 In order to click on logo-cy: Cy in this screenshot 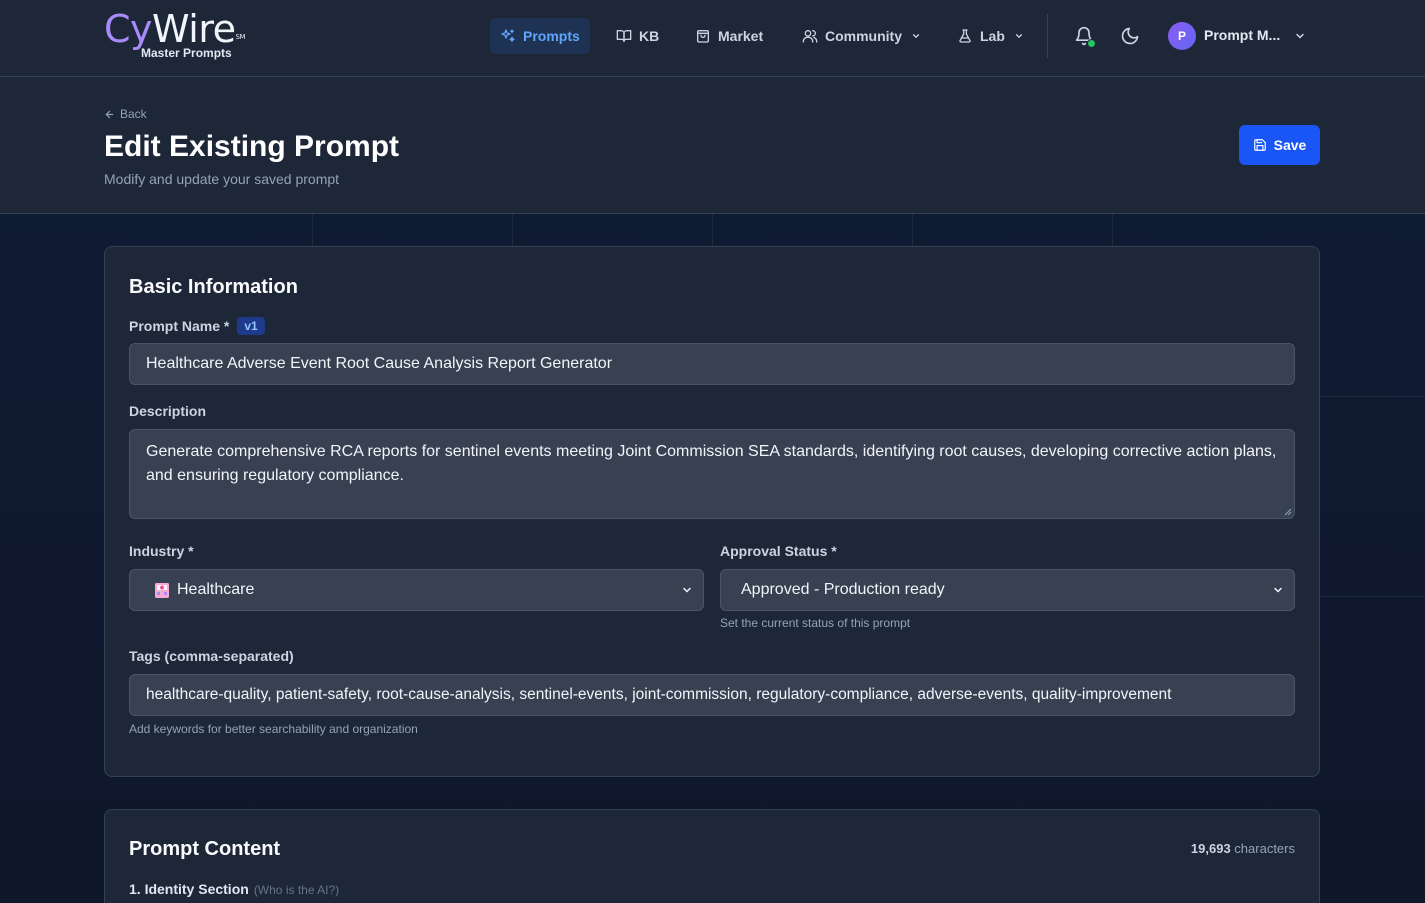, I will do `click(128, 29)`.